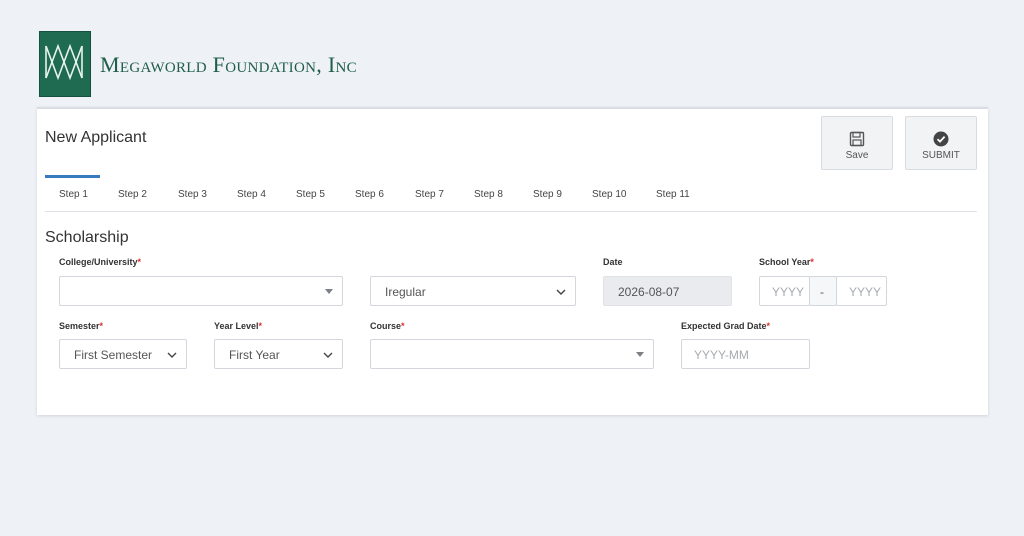 The height and width of the screenshot is (536, 1024). Describe the element at coordinates (941, 155) in the screenshot. I see `submit-label: SUBMIT` at that location.